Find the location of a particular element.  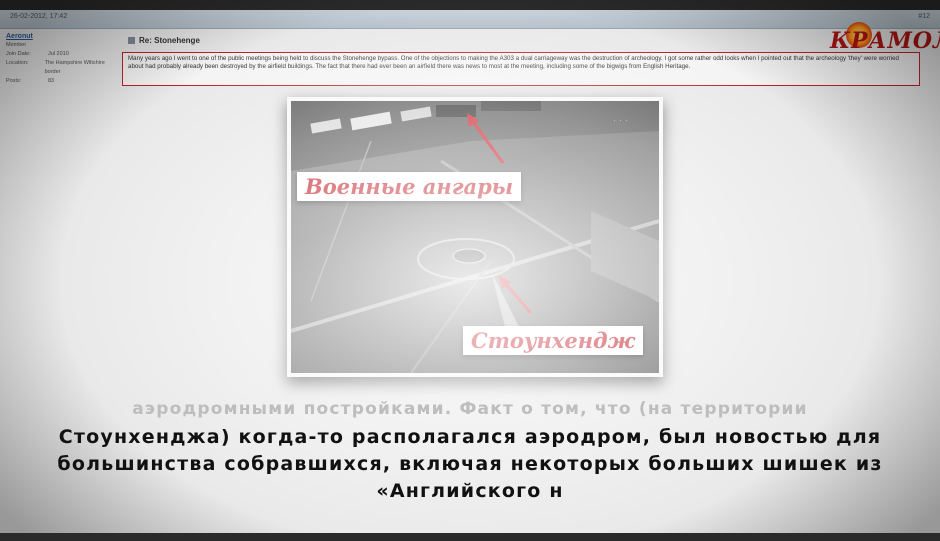

posts-row: Posts: 83 is located at coordinates (30, 81).